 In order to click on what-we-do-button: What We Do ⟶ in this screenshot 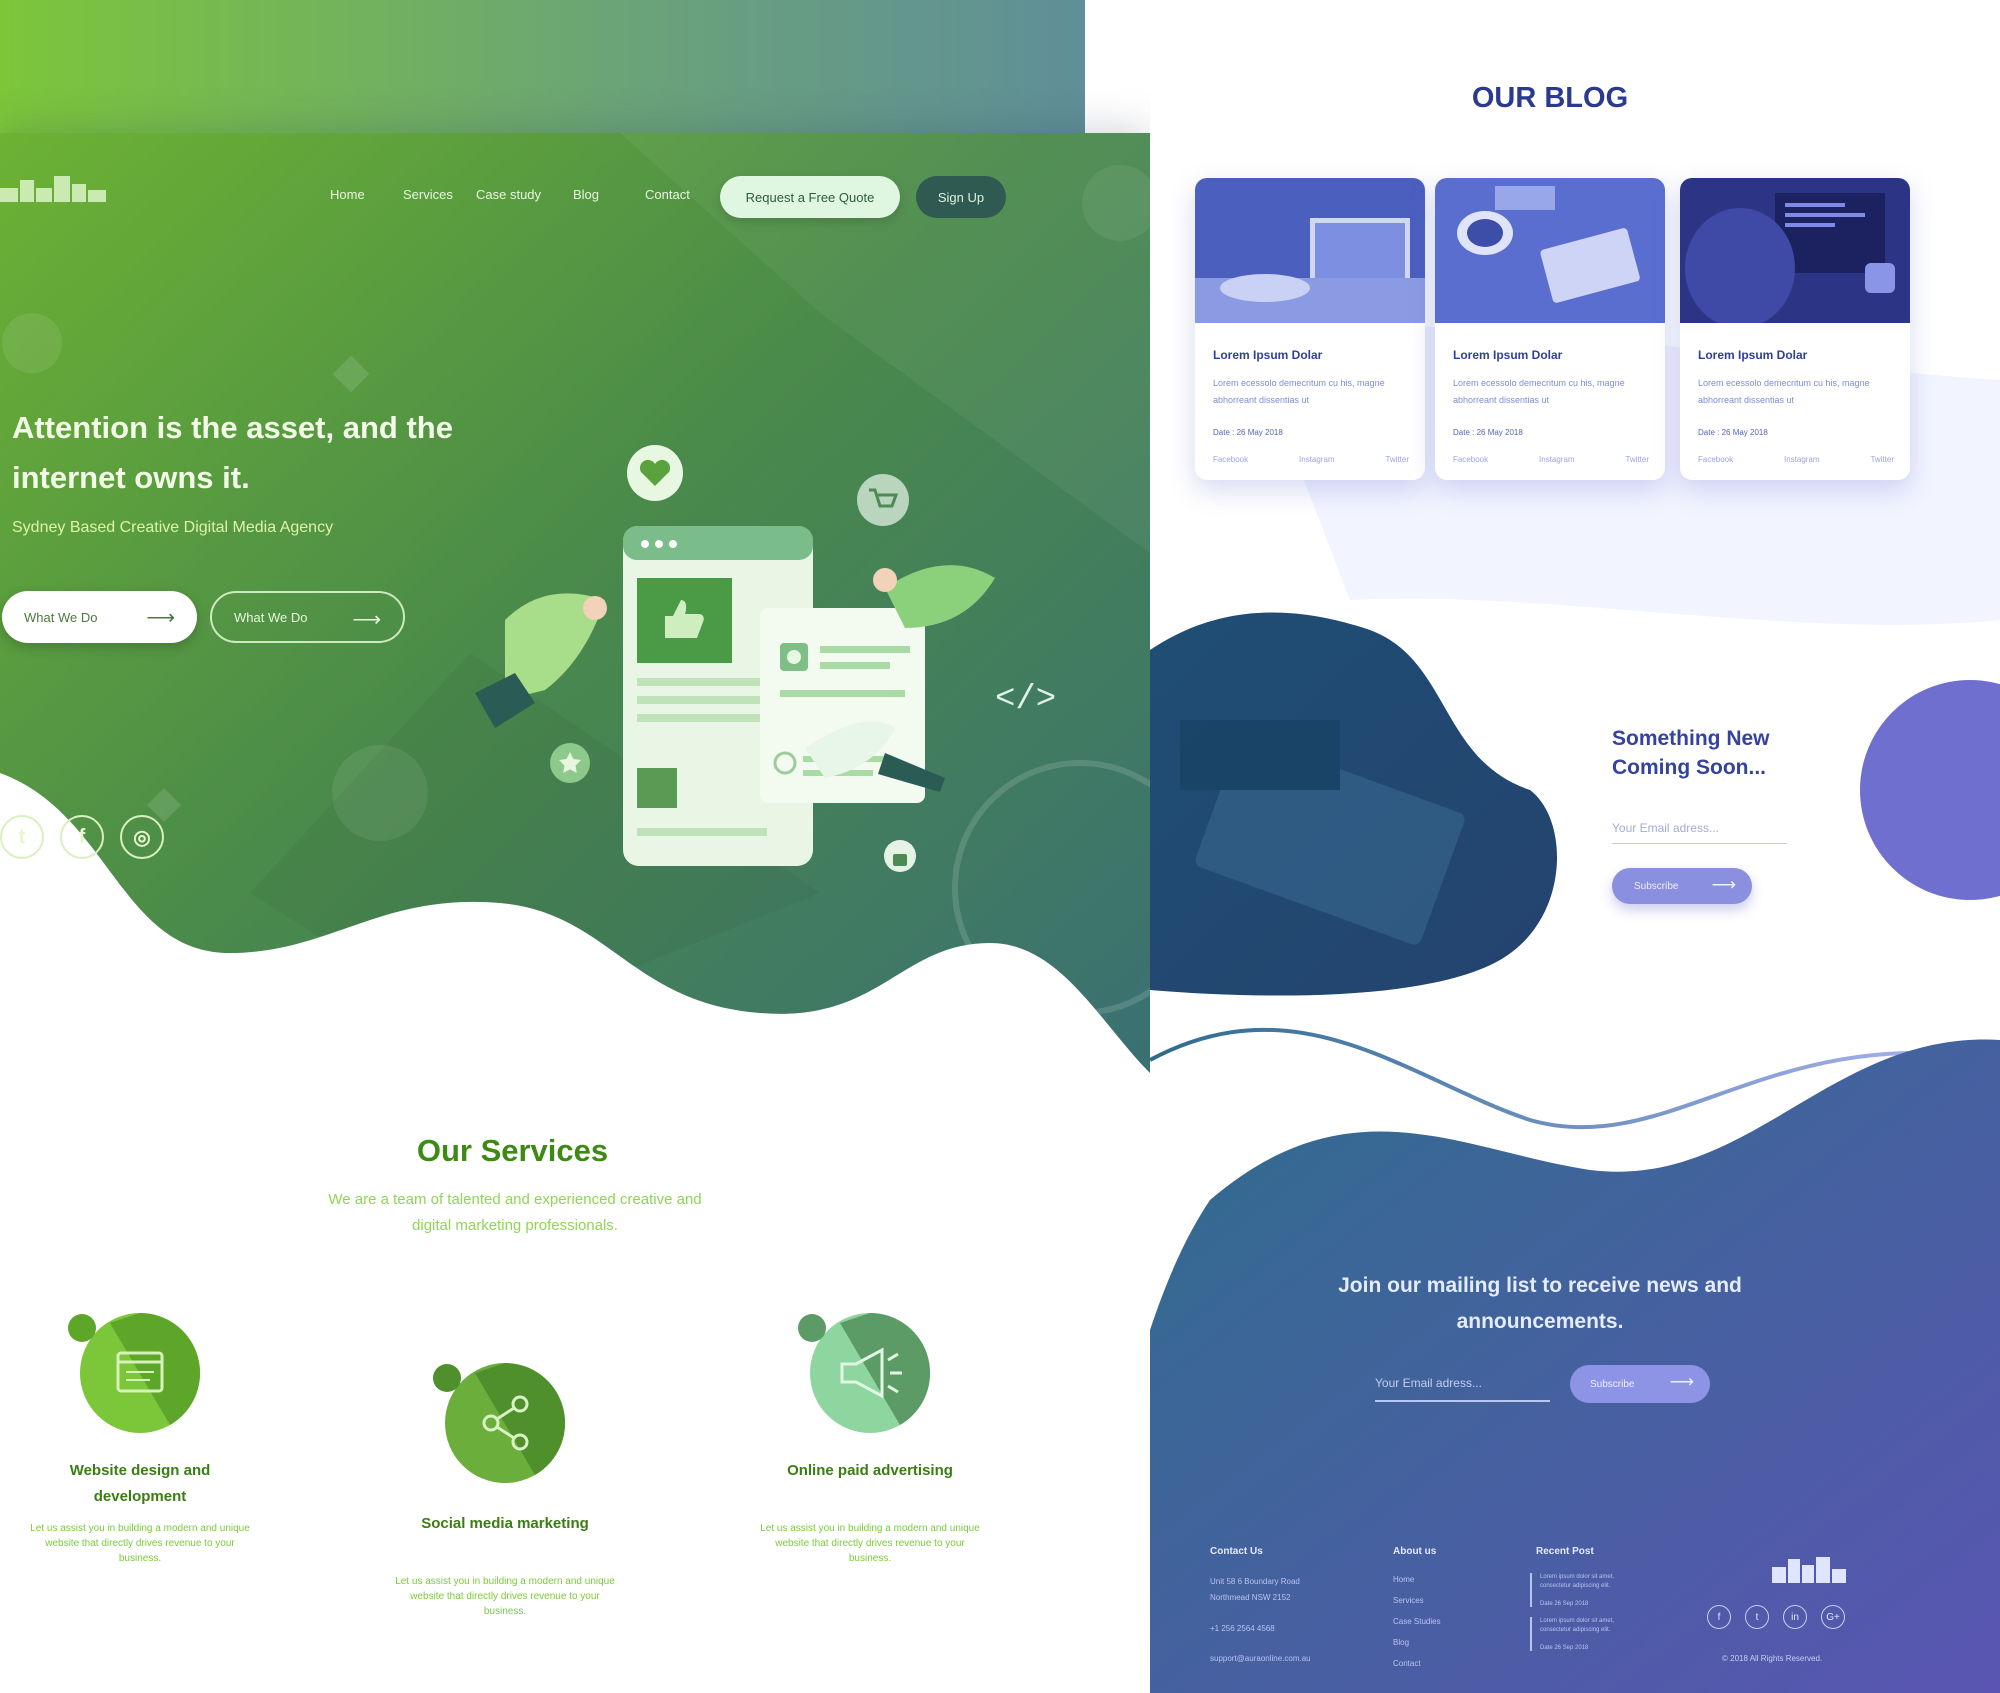, I will do `click(99, 617)`.